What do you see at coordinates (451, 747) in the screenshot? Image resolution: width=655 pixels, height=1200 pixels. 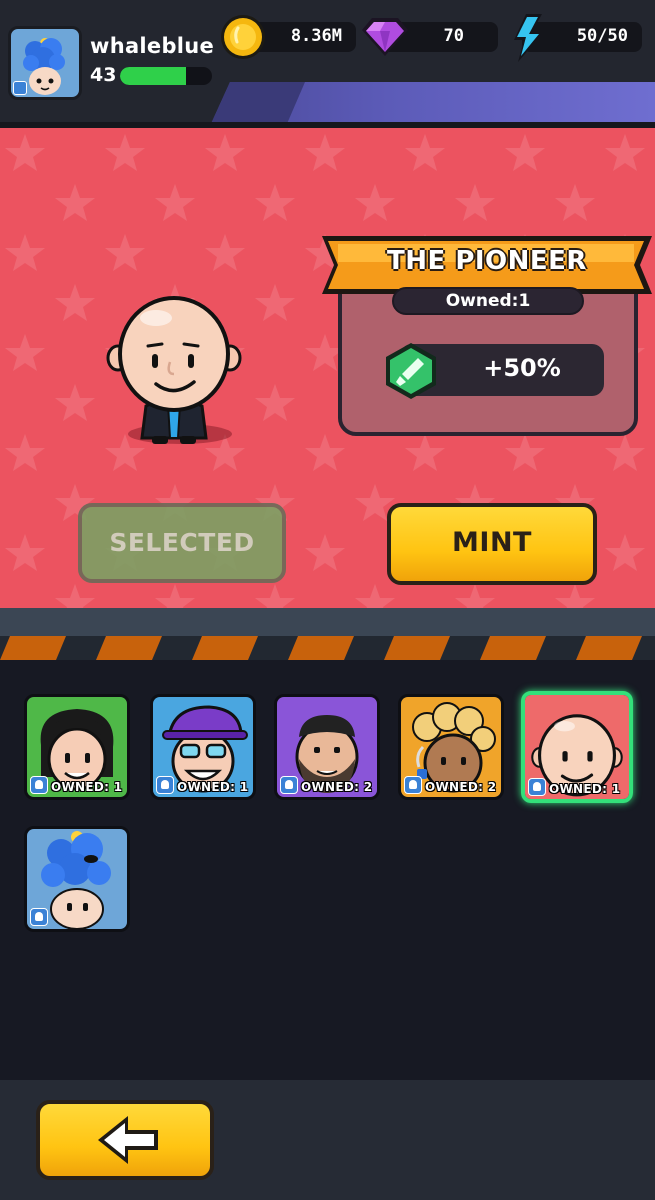 I see `character-card-4: OWNED: 2` at bounding box center [451, 747].